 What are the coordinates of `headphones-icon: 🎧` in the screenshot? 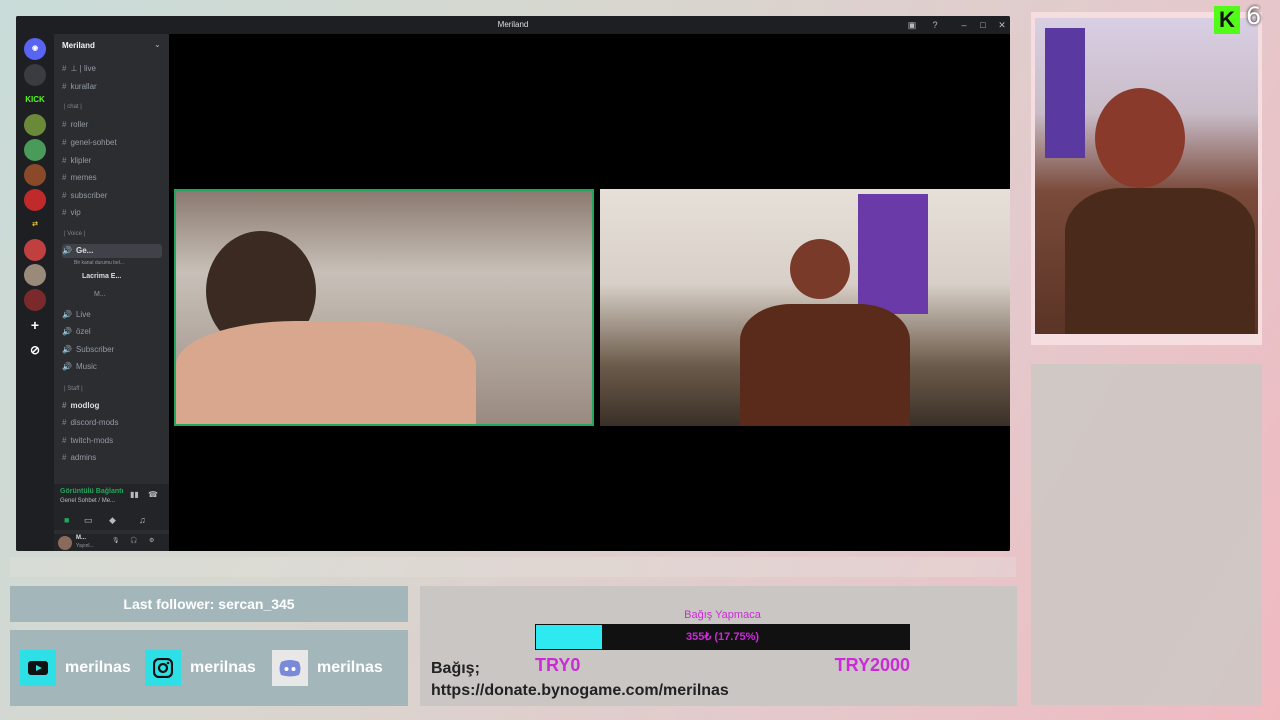 It's located at (133, 540).